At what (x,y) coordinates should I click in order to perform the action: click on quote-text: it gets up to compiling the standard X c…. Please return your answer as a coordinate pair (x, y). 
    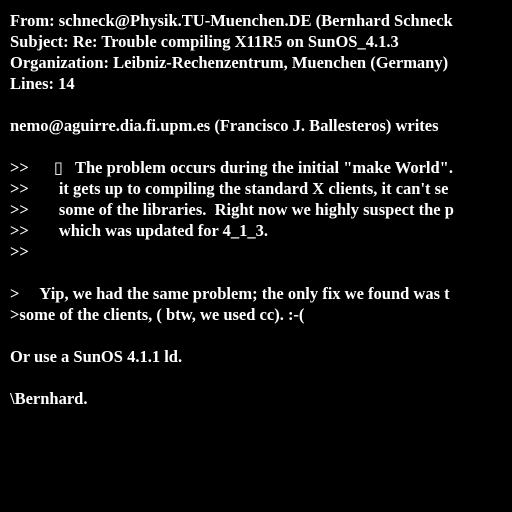
    Looking at the image, I should click on (253, 188).